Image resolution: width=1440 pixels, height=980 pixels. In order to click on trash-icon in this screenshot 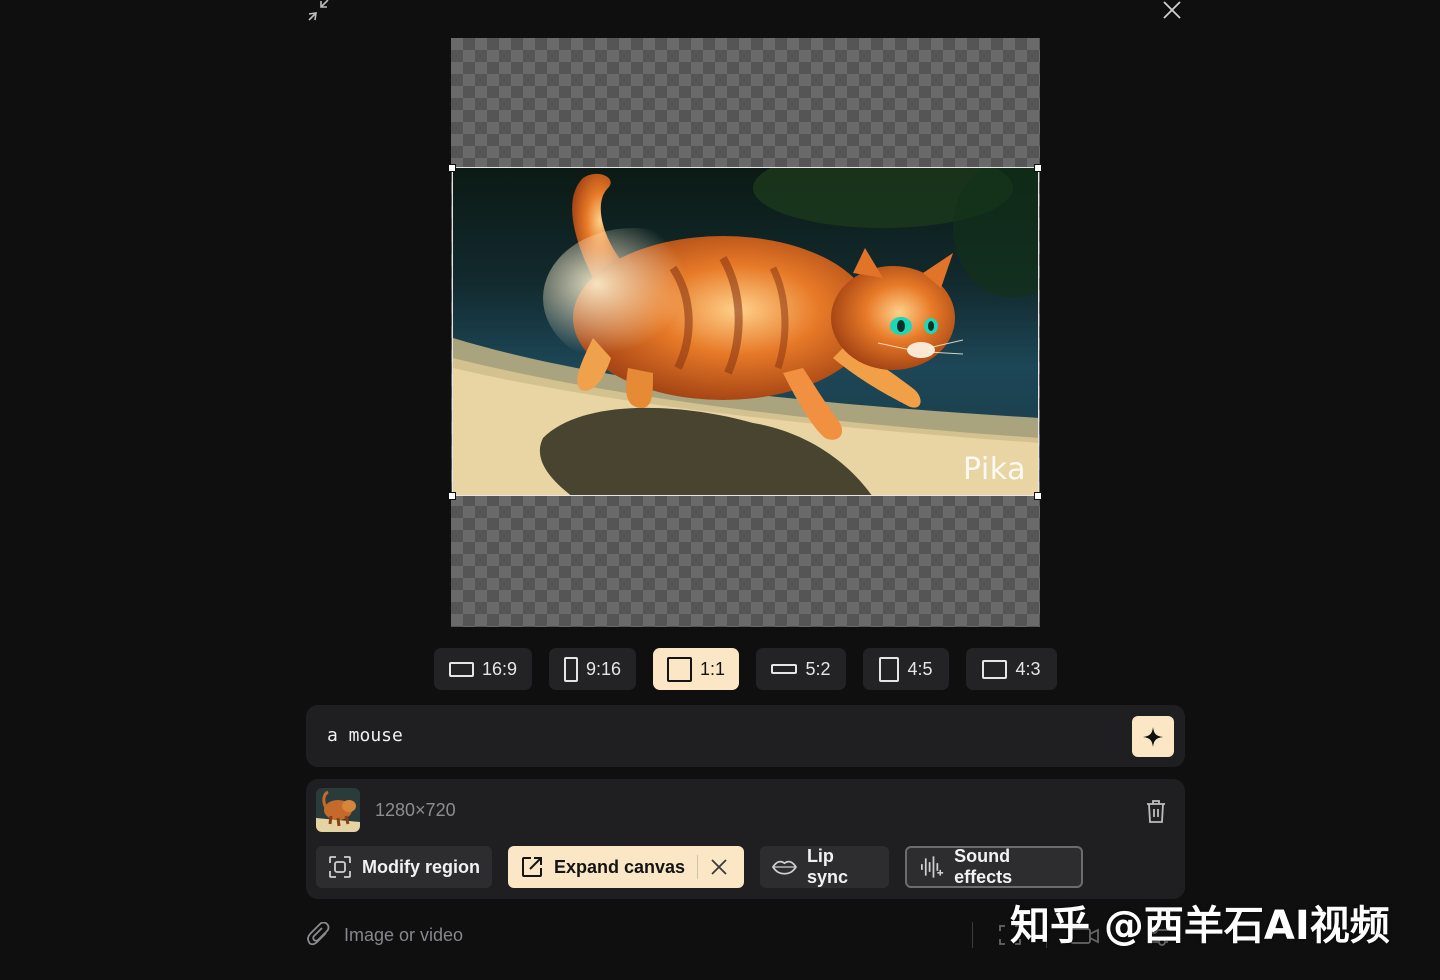, I will do `click(1156, 811)`.